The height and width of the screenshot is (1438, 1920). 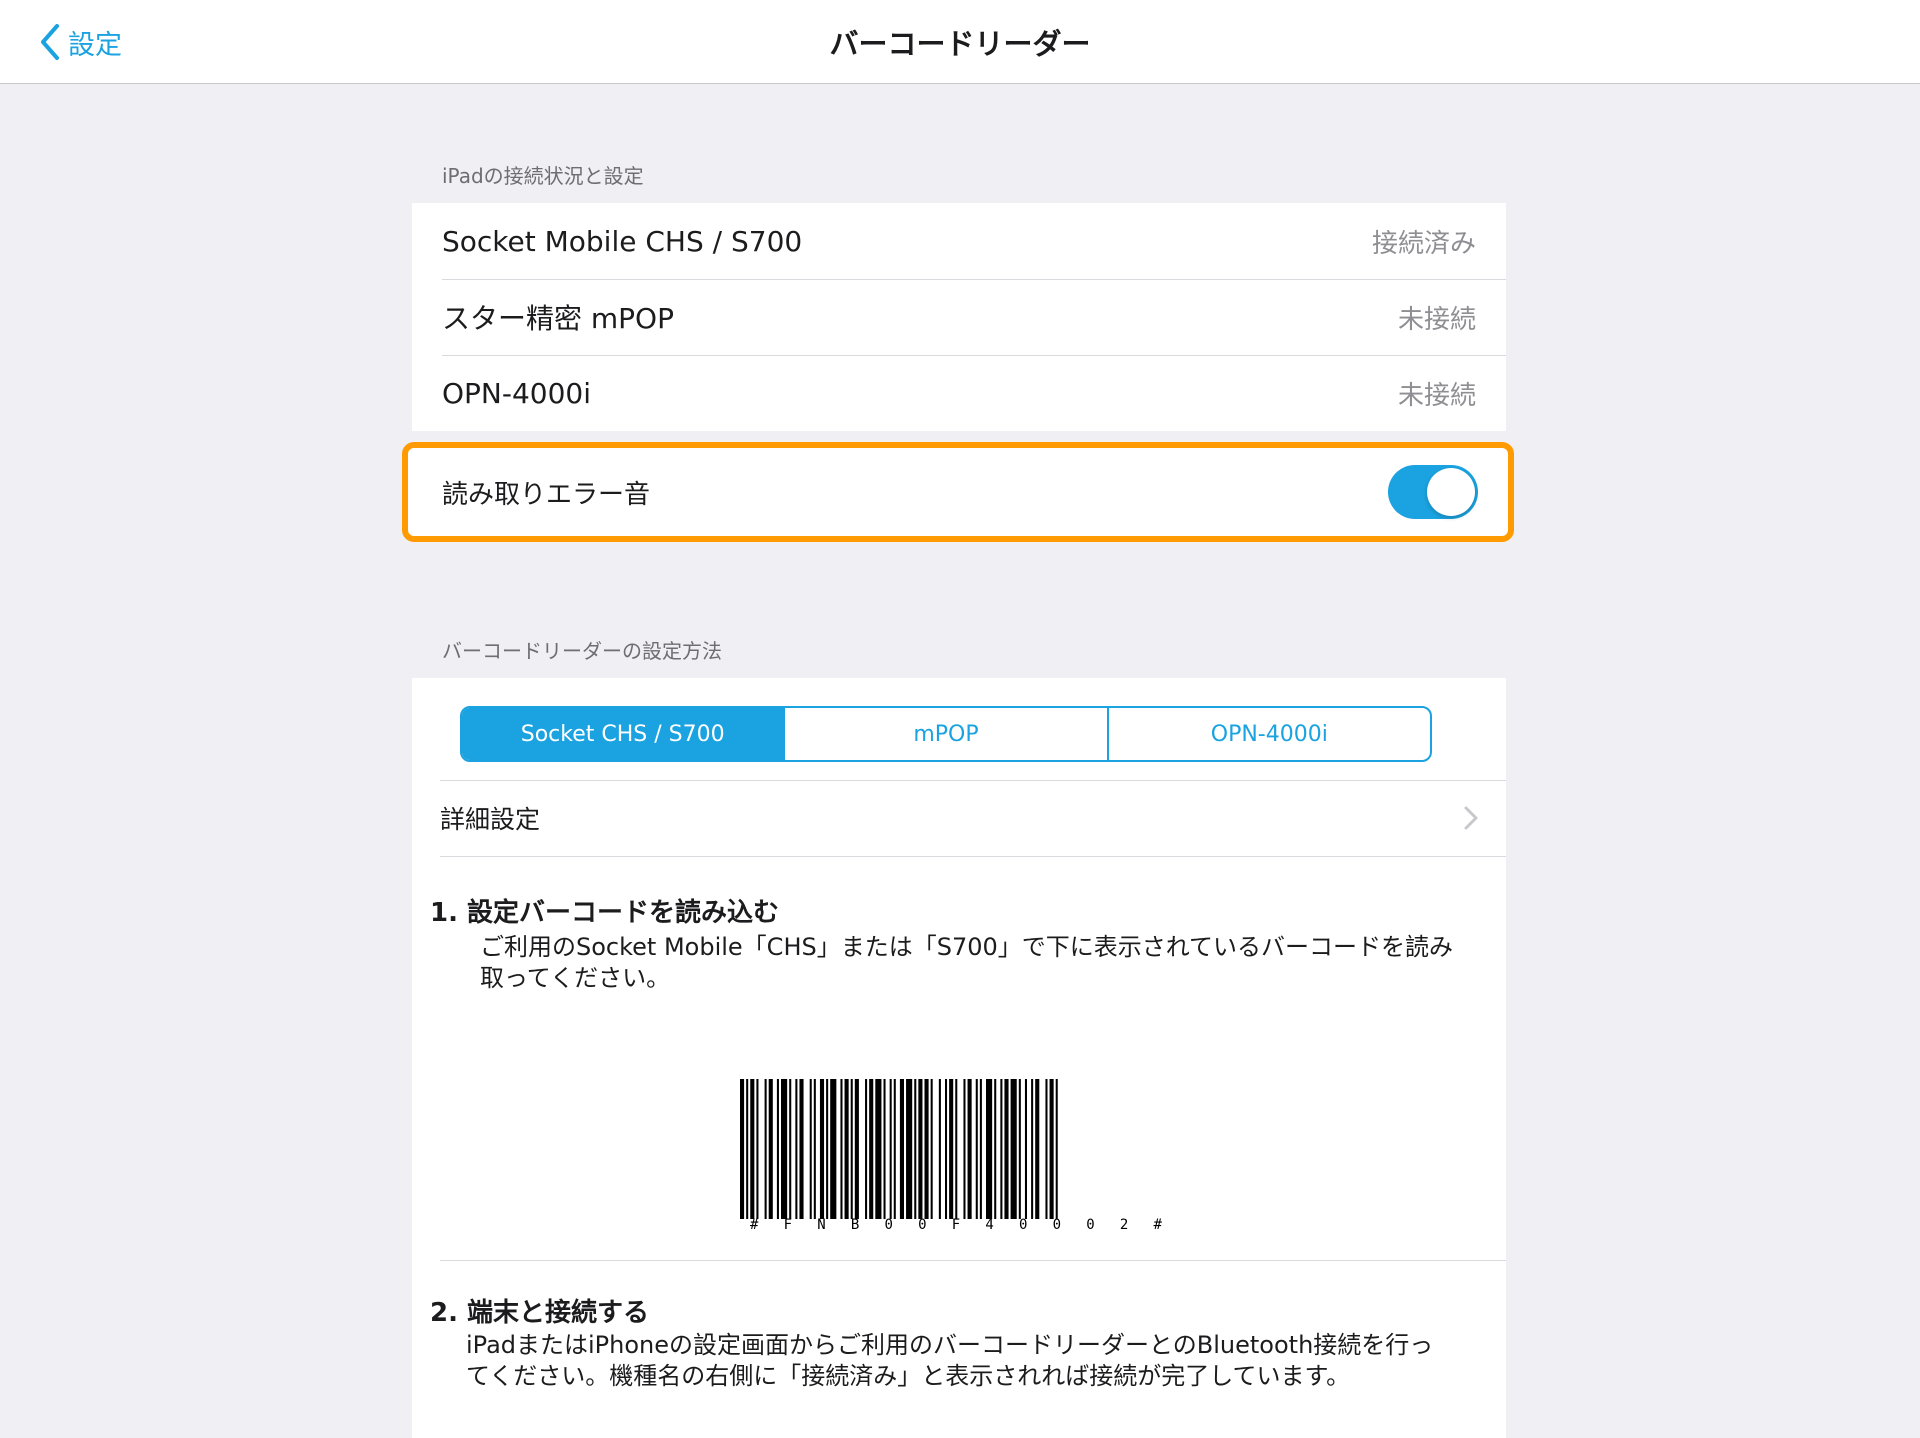 I want to click on detail-settings-row: 詳細設定, so click(x=973, y=818).